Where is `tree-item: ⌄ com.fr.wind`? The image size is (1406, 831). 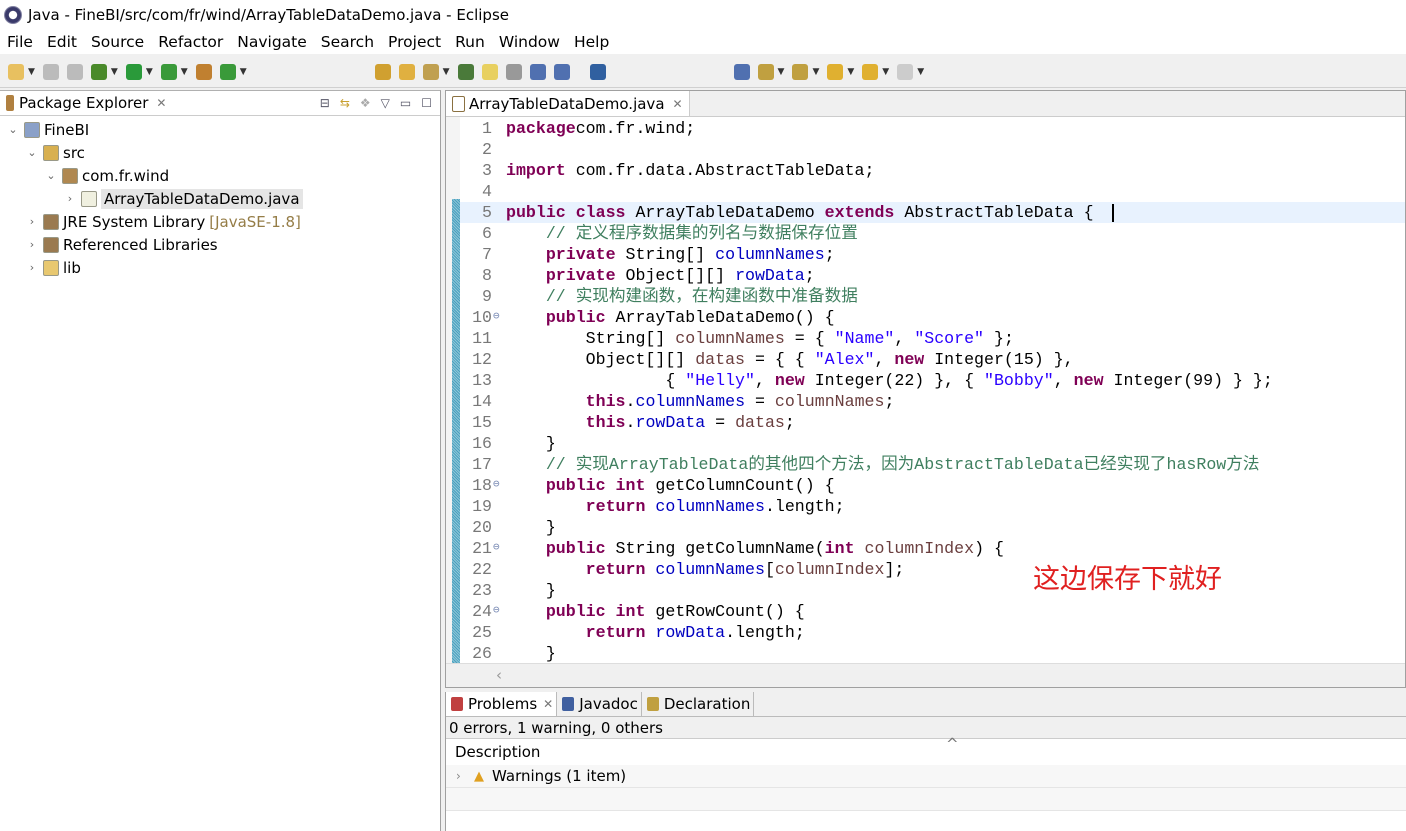
tree-item: ⌄ com.fr.wind is located at coordinates (220, 175).